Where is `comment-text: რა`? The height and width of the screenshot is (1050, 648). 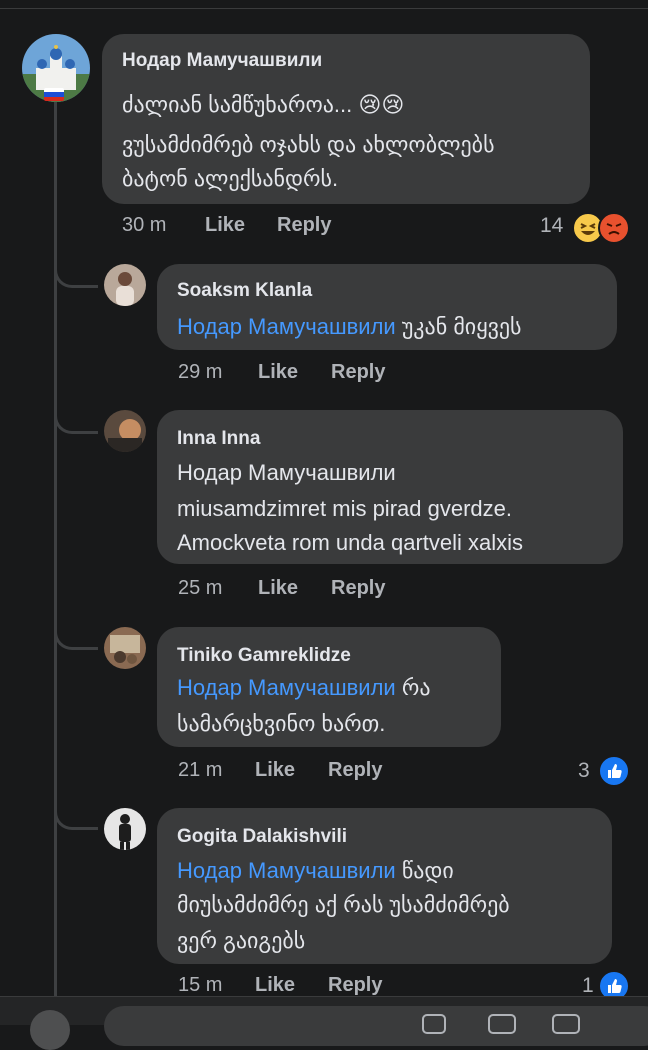
comment-text: რა is located at coordinates (413, 687).